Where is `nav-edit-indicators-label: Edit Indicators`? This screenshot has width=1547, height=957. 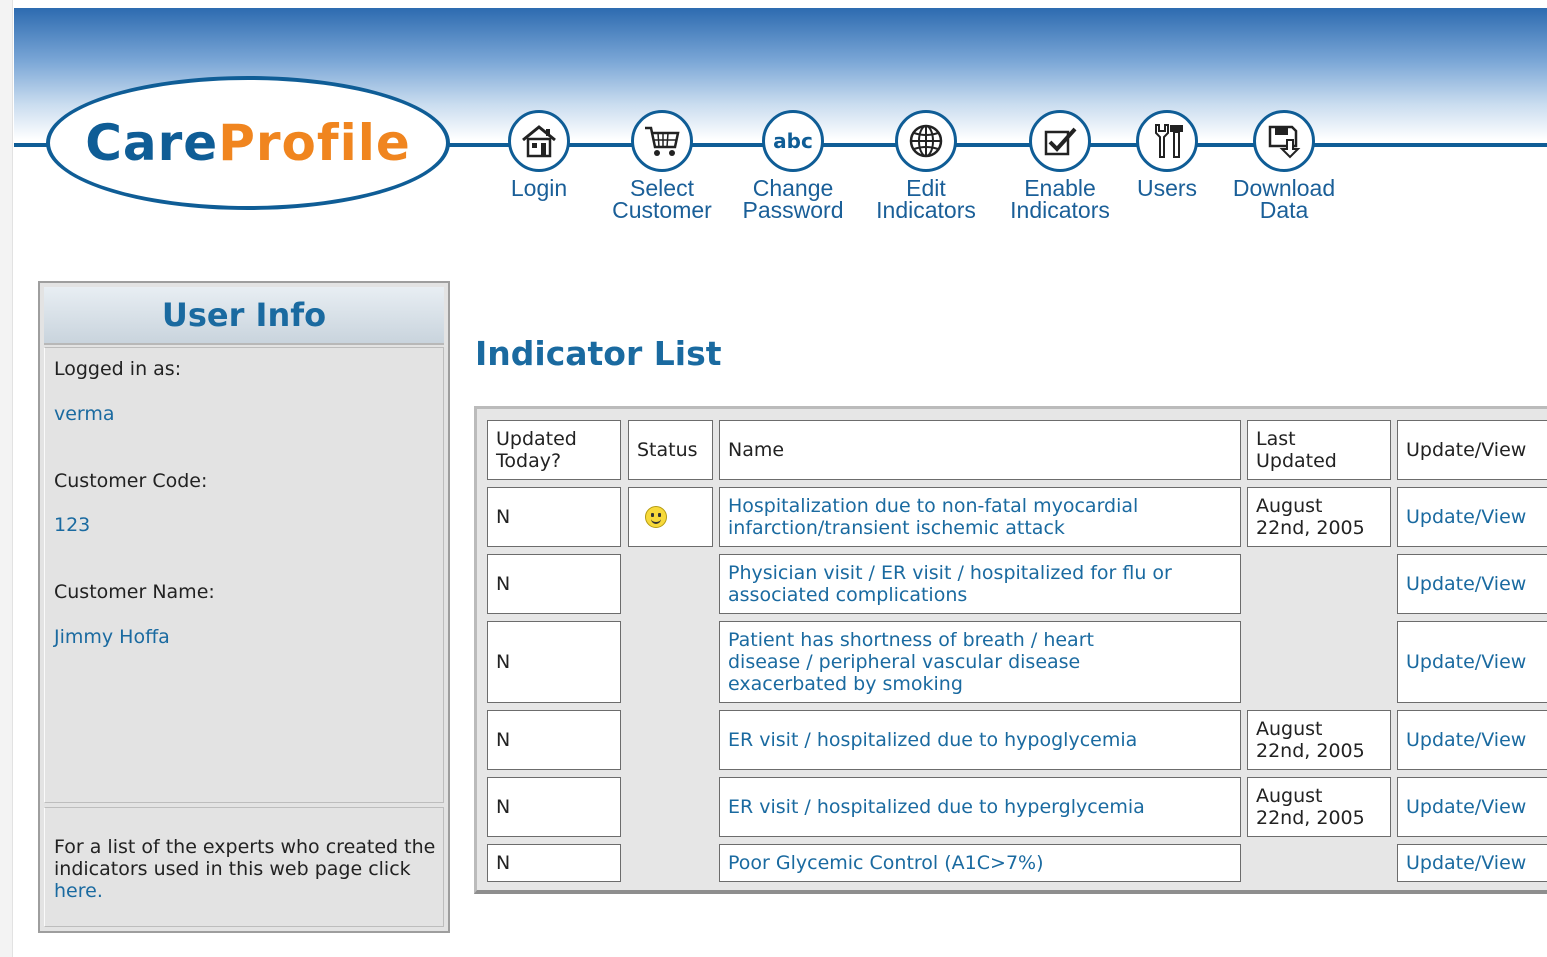
nav-edit-indicators-label: Edit Indicators is located at coordinates (926, 199).